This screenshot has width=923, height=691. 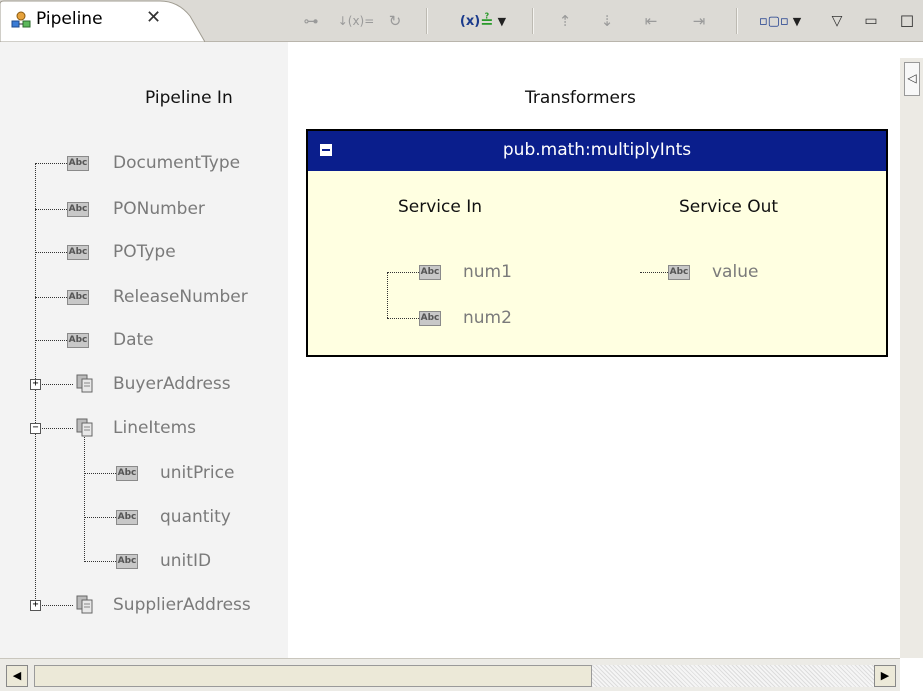 I want to click on up-icon: ⇡, so click(x=565, y=21).